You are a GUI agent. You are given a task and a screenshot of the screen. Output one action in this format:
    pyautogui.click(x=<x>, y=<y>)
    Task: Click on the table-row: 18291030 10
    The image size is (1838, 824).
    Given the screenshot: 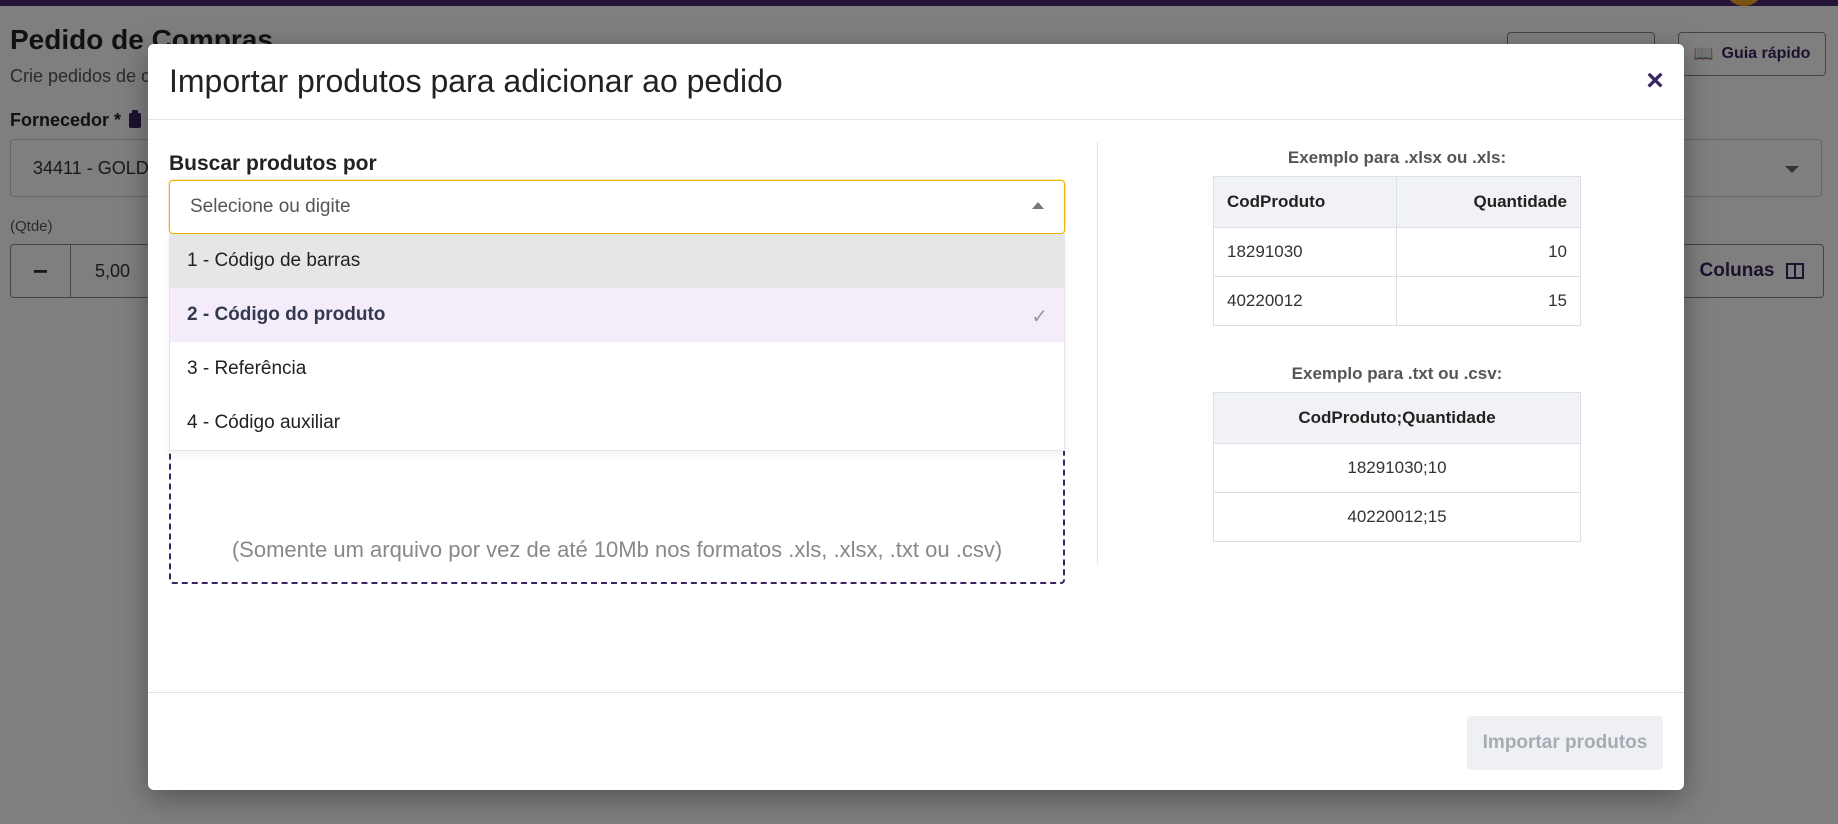 What is the action you would take?
    pyautogui.click(x=1397, y=252)
    